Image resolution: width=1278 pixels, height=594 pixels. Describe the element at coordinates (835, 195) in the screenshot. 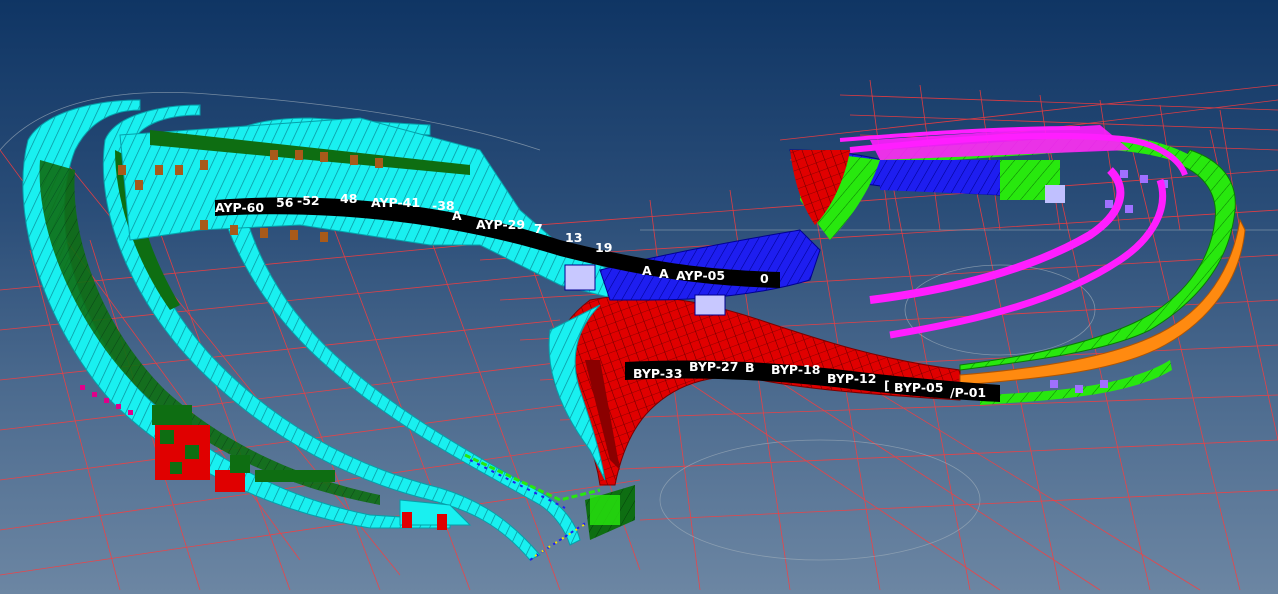

I see `green-red-wedge` at that location.